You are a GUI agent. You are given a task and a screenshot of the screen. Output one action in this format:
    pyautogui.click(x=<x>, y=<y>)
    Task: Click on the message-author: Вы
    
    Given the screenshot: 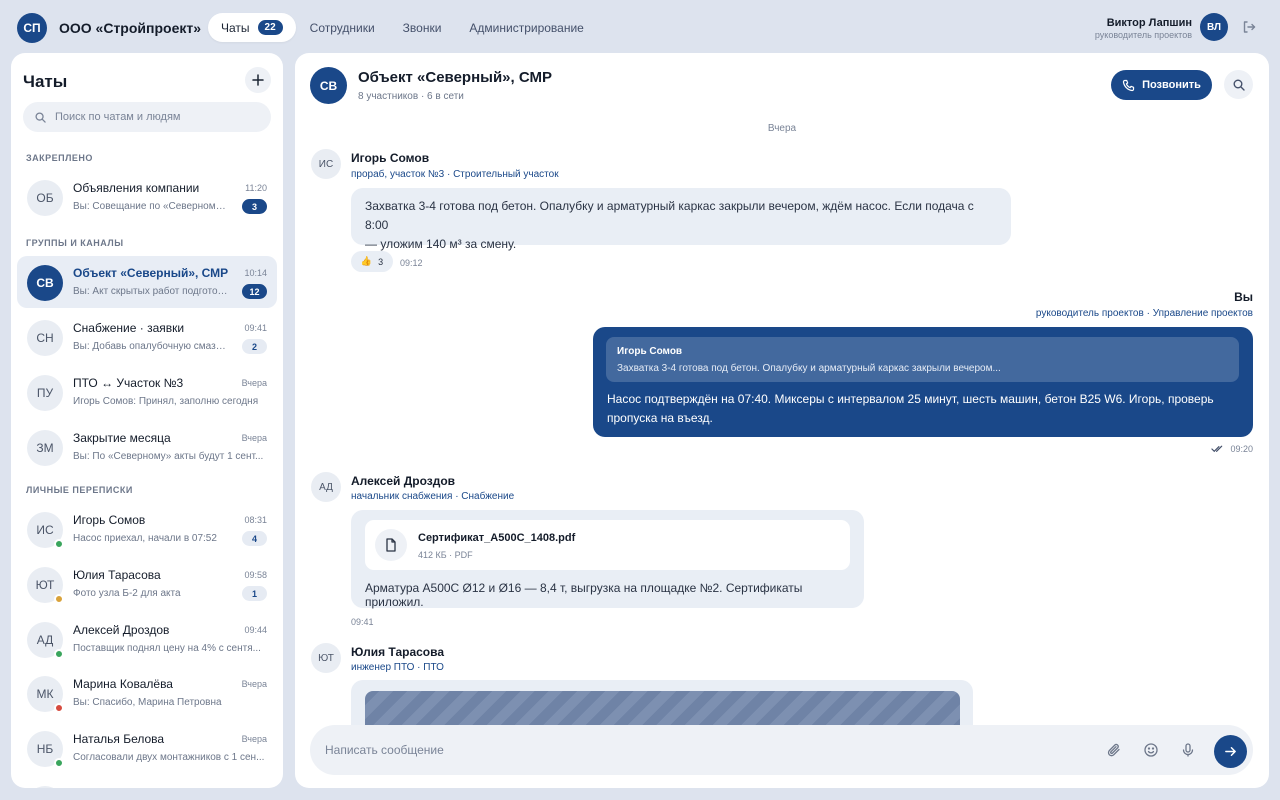 What is the action you would take?
    pyautogui.click(x=1243, y=297)
    